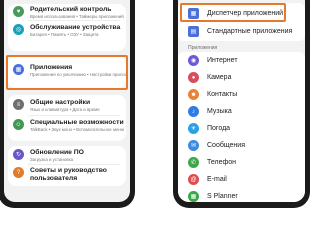  What do you see at coordinates (193, 60) in the screenshot?
I see `internet-icon: ◉` at bounding box center [193, 60].